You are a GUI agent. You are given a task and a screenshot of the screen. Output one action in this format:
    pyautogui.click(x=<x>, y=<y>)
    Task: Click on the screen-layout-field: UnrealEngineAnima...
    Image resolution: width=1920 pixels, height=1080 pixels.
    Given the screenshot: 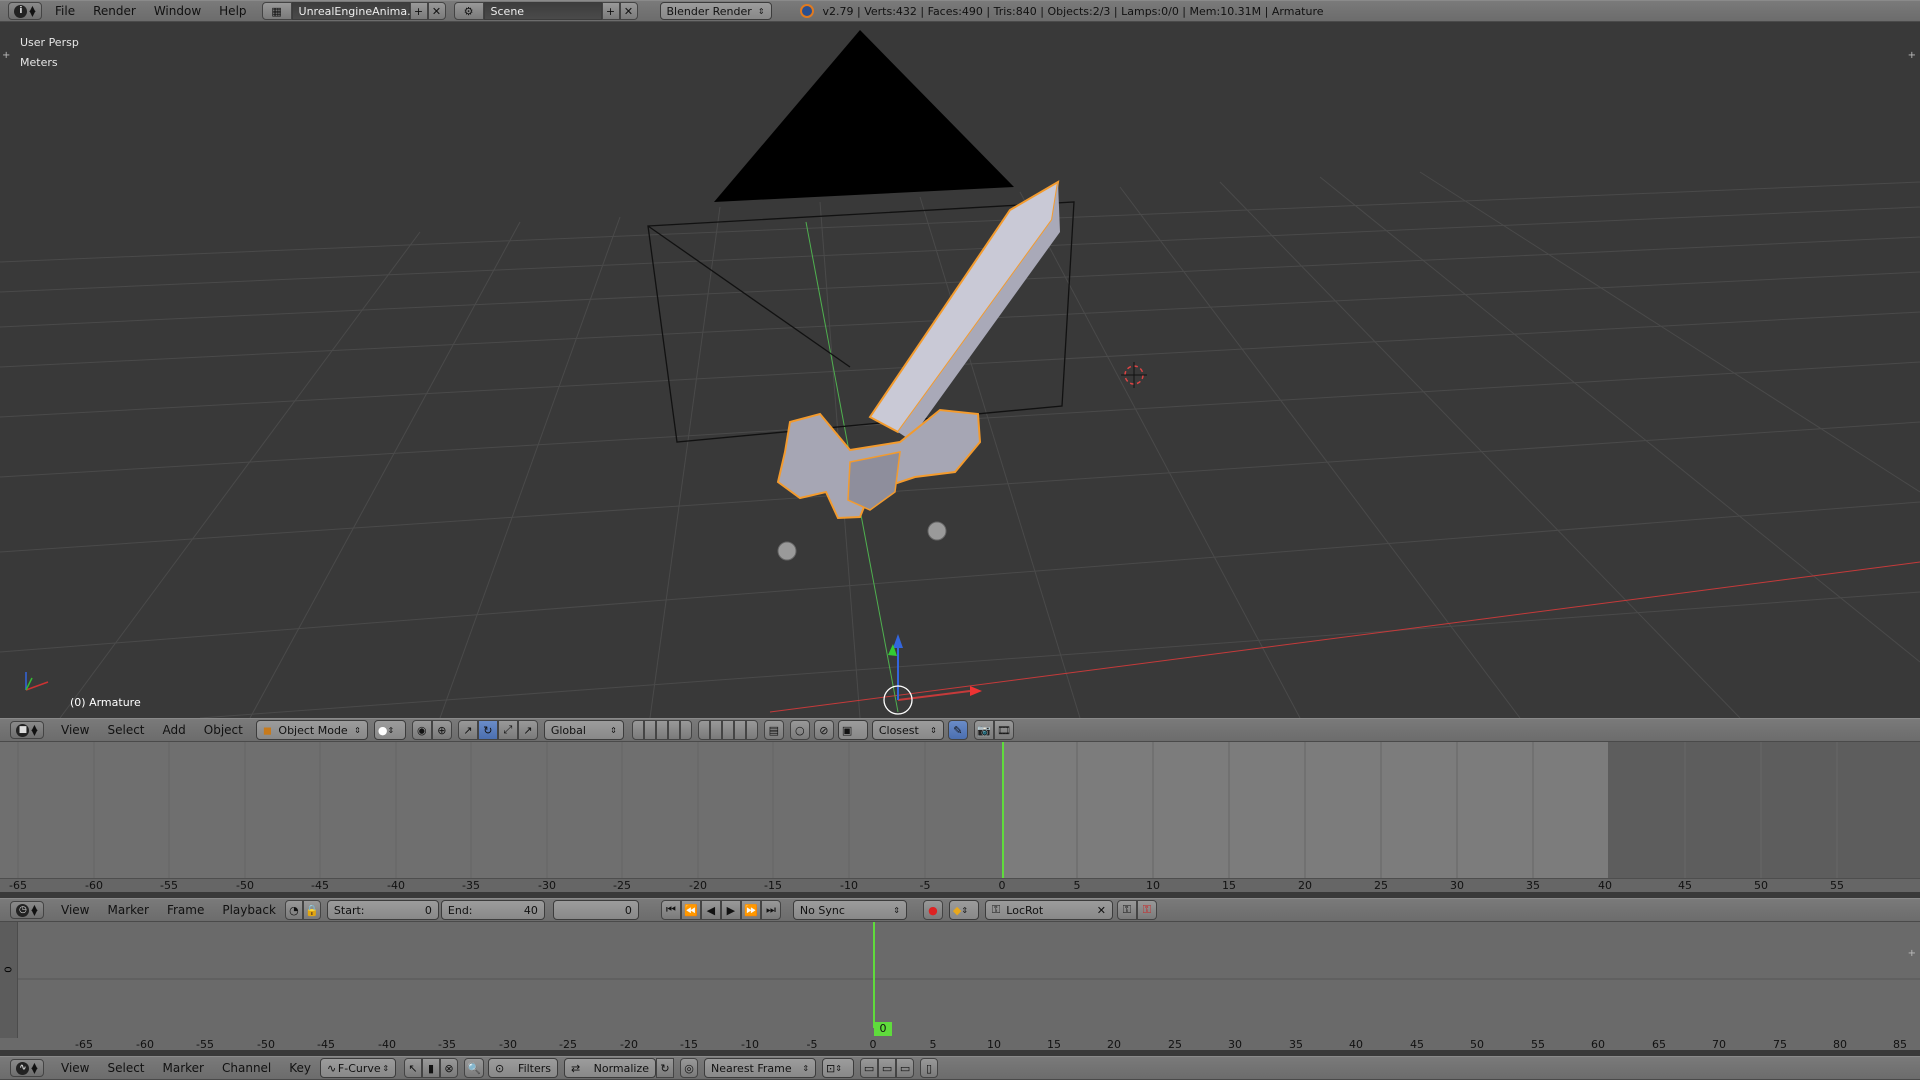 What is the action you would take?
    pyautogui.click(x=354, y=11)
    